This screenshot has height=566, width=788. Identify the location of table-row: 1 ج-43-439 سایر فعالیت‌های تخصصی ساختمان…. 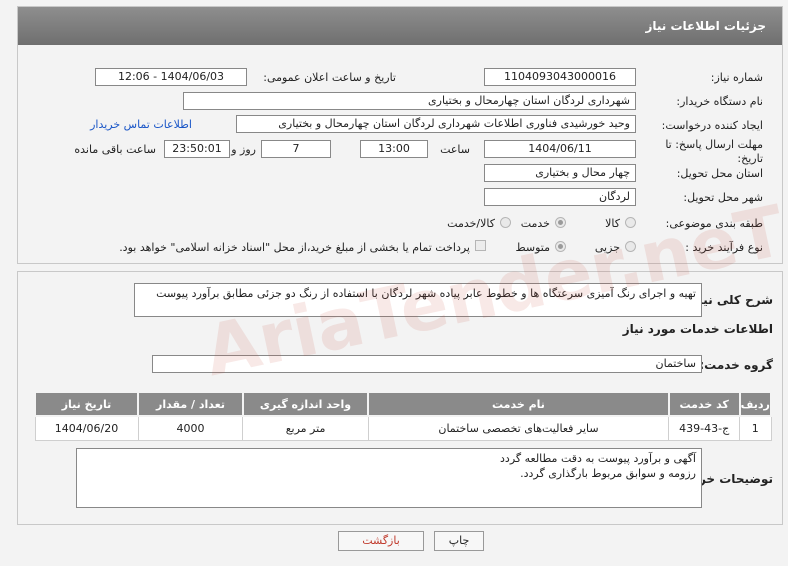
(403, 428).